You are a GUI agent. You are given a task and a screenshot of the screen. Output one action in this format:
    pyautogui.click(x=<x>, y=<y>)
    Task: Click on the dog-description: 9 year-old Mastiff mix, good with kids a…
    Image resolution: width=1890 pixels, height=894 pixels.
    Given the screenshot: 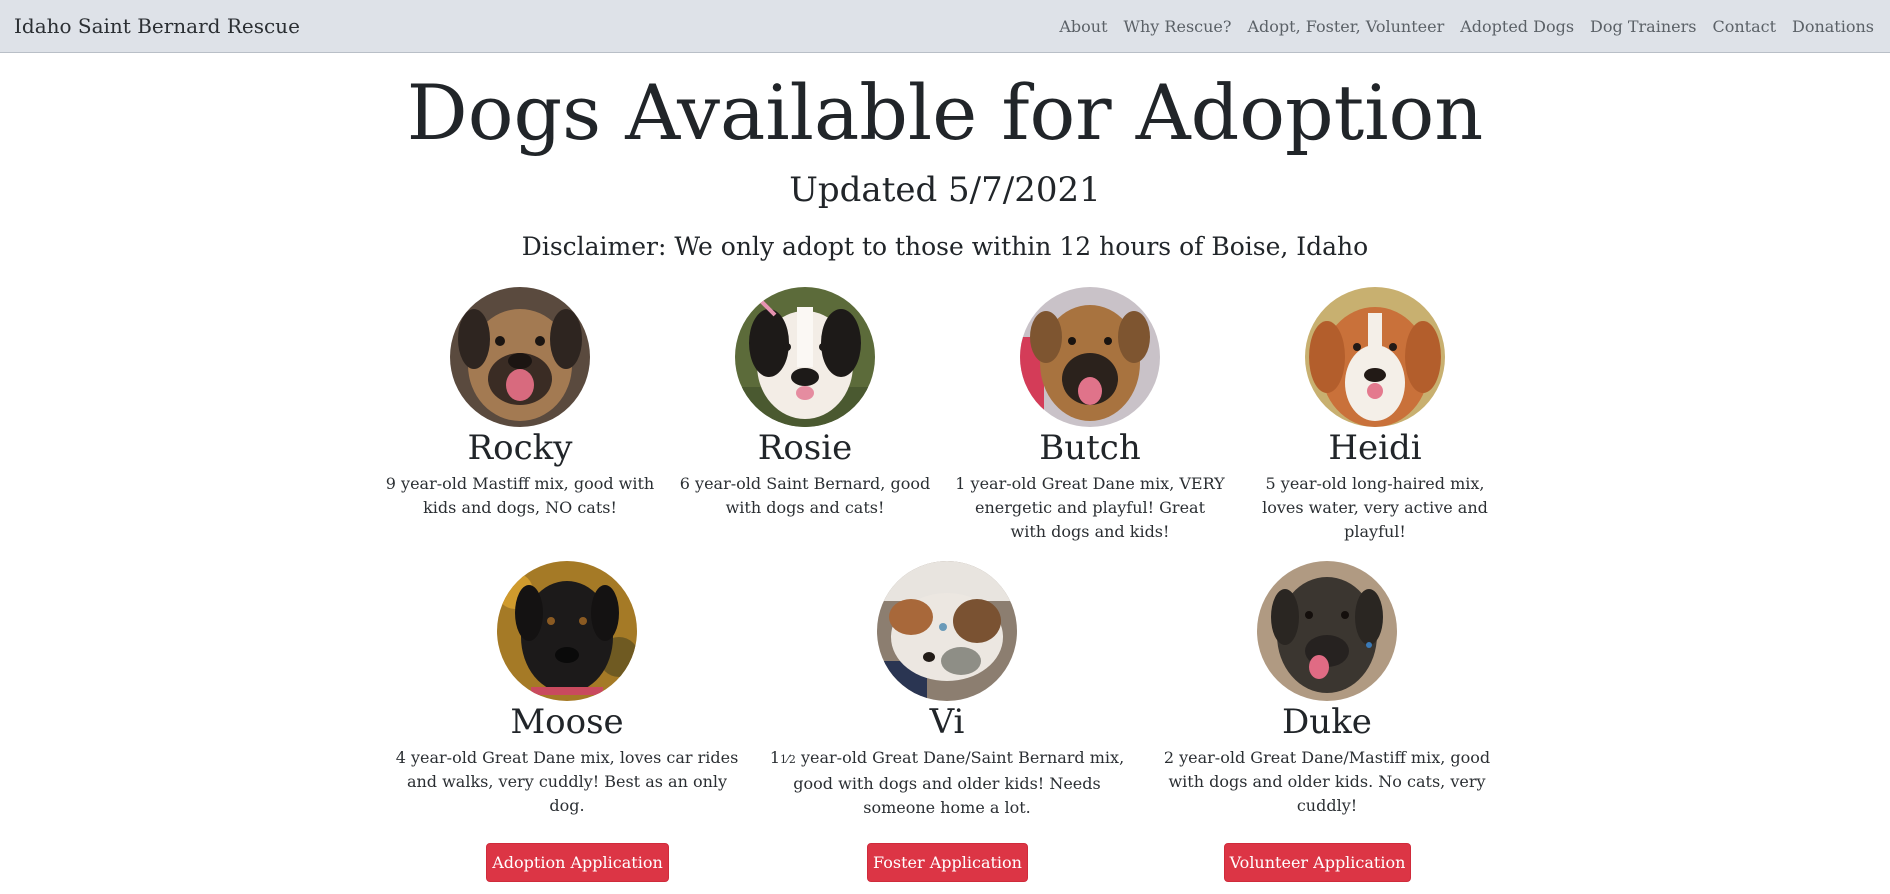 What is the action you would take?
    pyautogui.click(x=520, y=495)
    